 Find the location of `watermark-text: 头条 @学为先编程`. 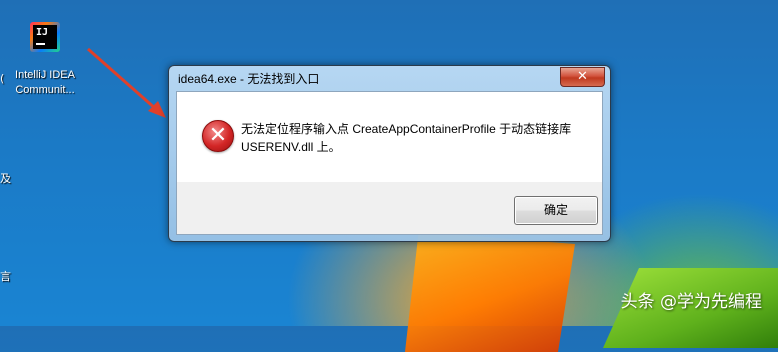

watermark-text: 头条 @学为先编程 is located at coordinates (691, 302).